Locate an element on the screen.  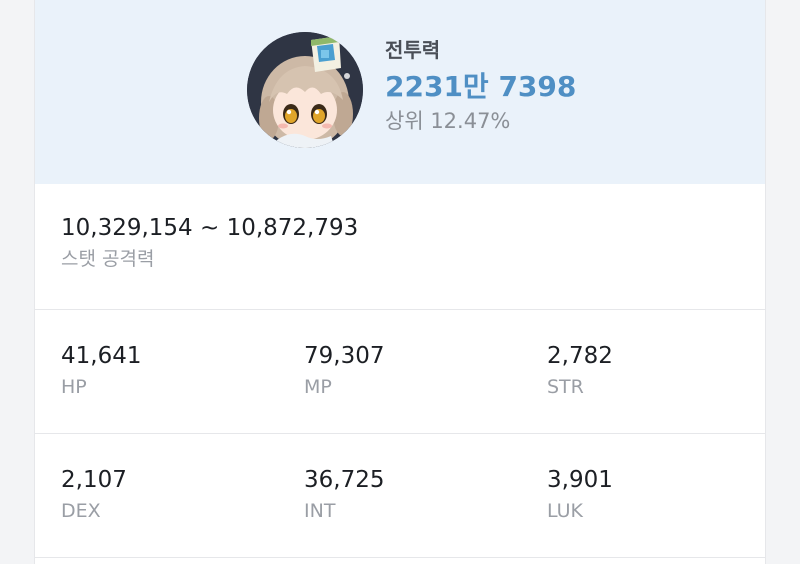
stat-value: 2,107 is located at coordinates (94, 480).